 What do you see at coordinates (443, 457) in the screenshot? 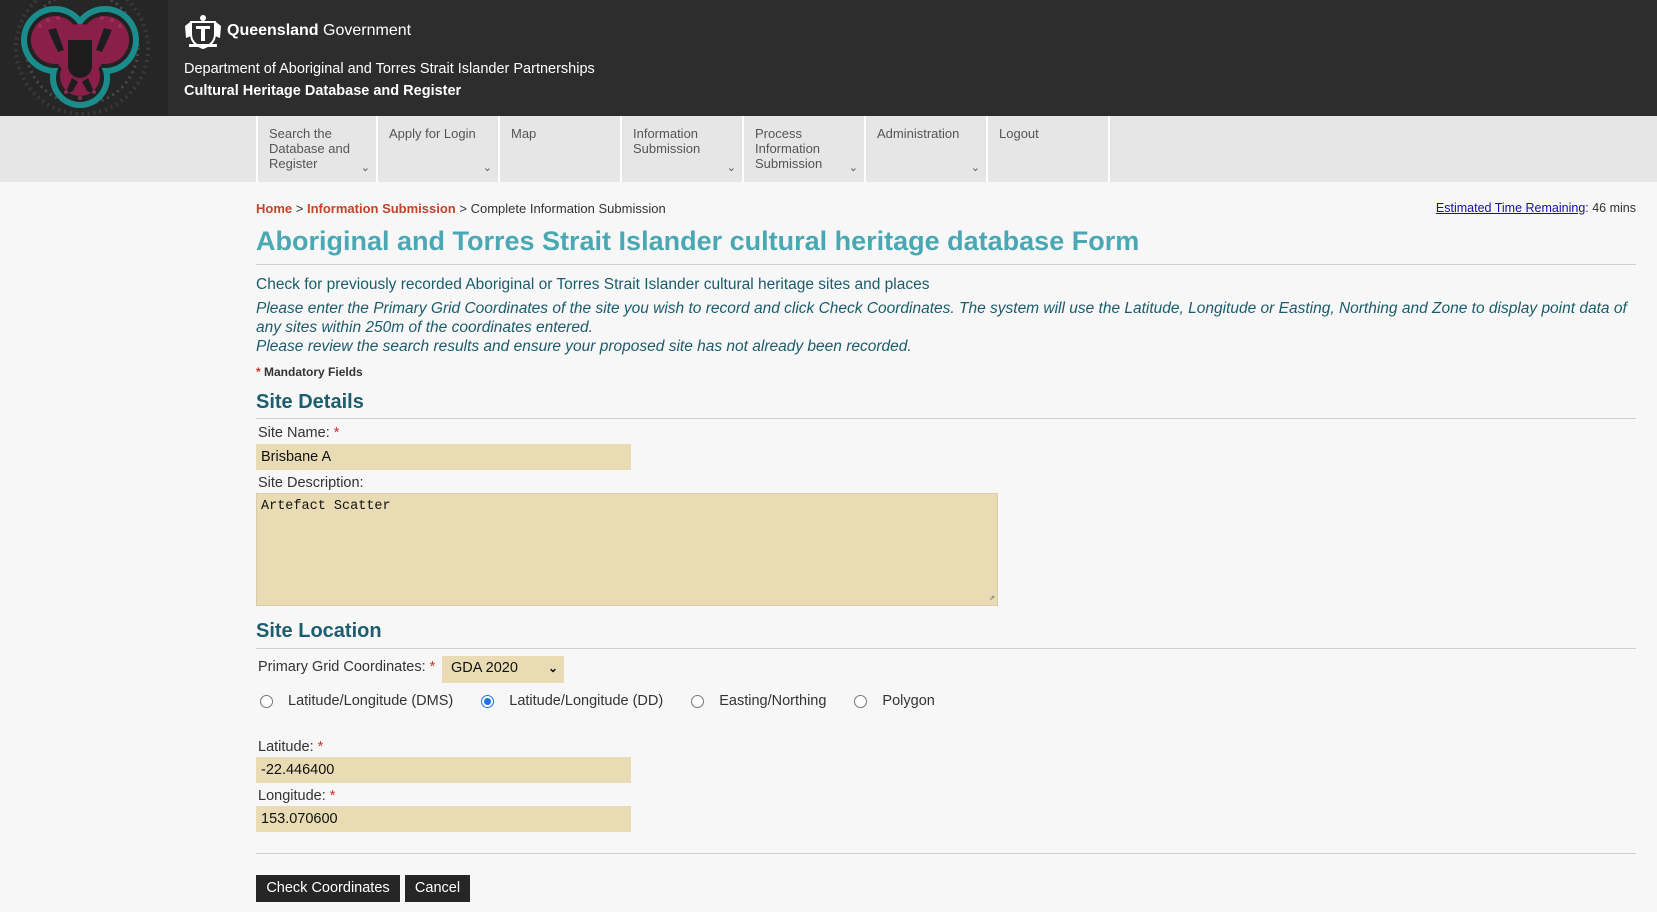
I see `site-name-input` at bounding box center [443, 457].